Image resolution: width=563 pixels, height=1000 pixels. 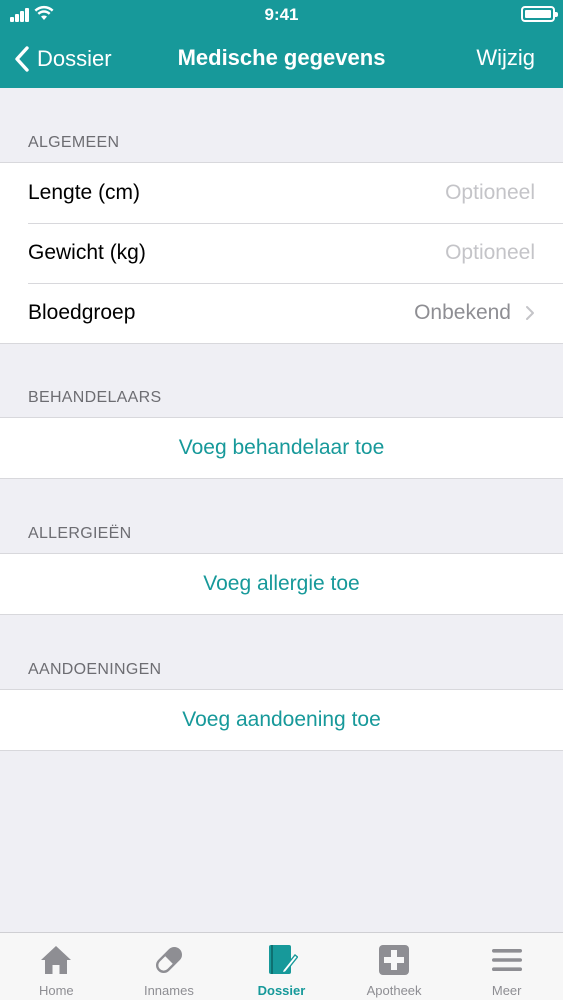 I want to click on add-allergy-button: Voeg allergie toe, so click(x=281, y=584).